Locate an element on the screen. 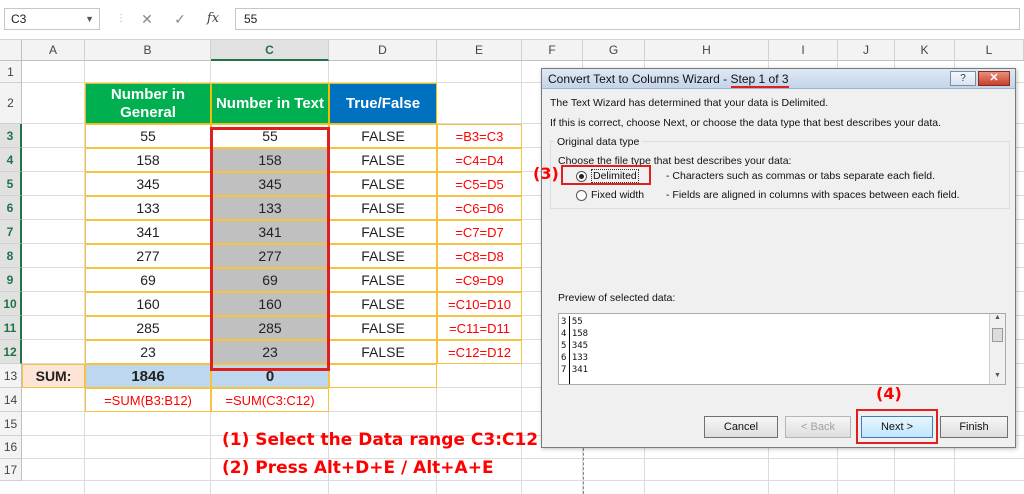  row-header-16: 16 is located at coordinates (11, 447).